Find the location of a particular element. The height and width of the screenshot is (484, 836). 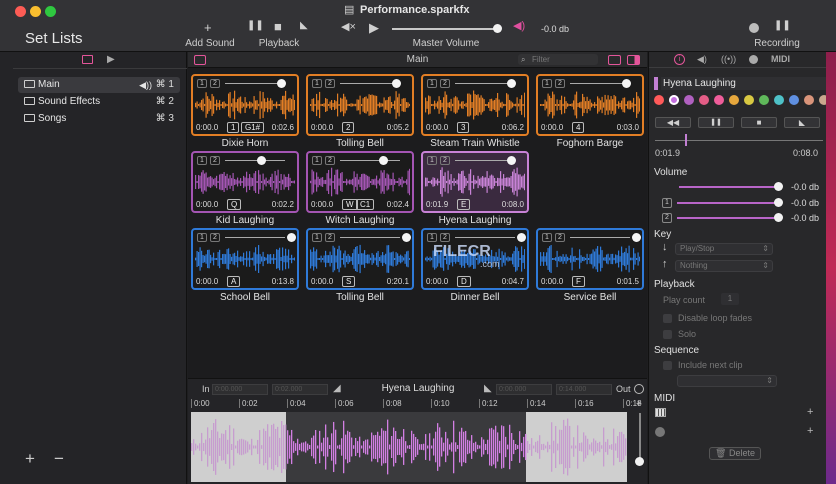

rewind-button: ◀◀ is located at coordinates (673, 122).